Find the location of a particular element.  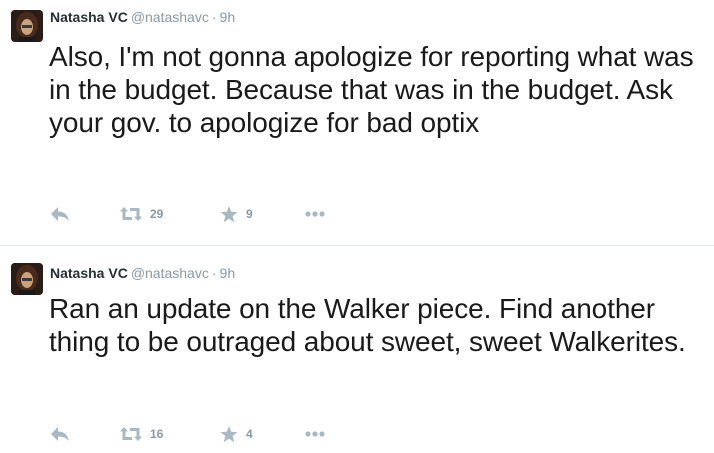

tweet-divider is located at coordinates (357, 245).